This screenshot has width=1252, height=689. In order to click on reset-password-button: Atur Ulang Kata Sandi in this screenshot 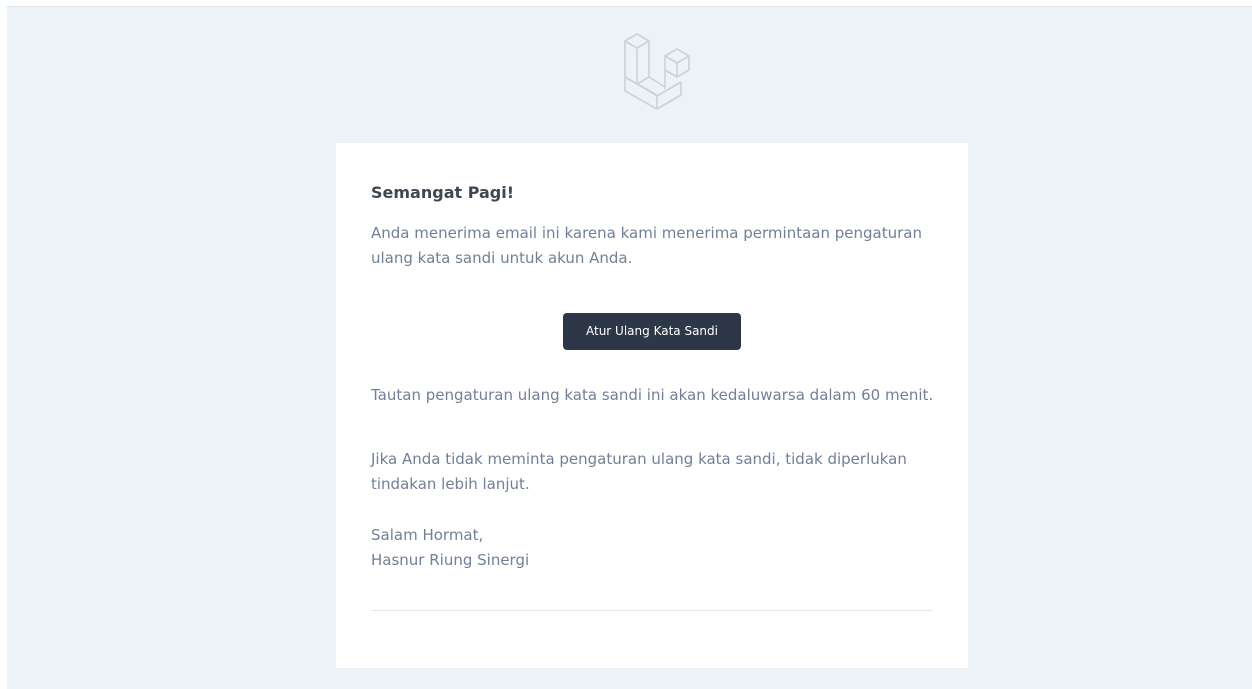, I will do `click(652, 331)`.